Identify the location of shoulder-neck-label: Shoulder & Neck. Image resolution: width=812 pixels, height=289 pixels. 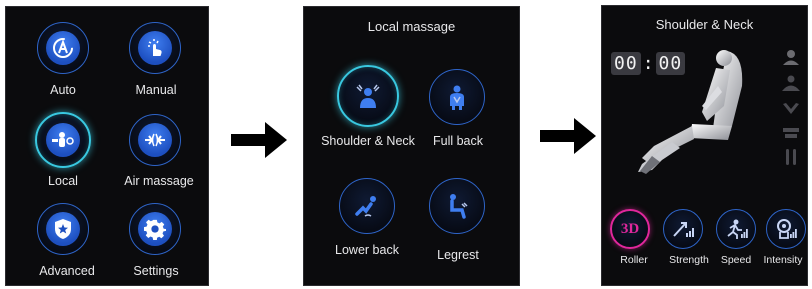
(368, 141).